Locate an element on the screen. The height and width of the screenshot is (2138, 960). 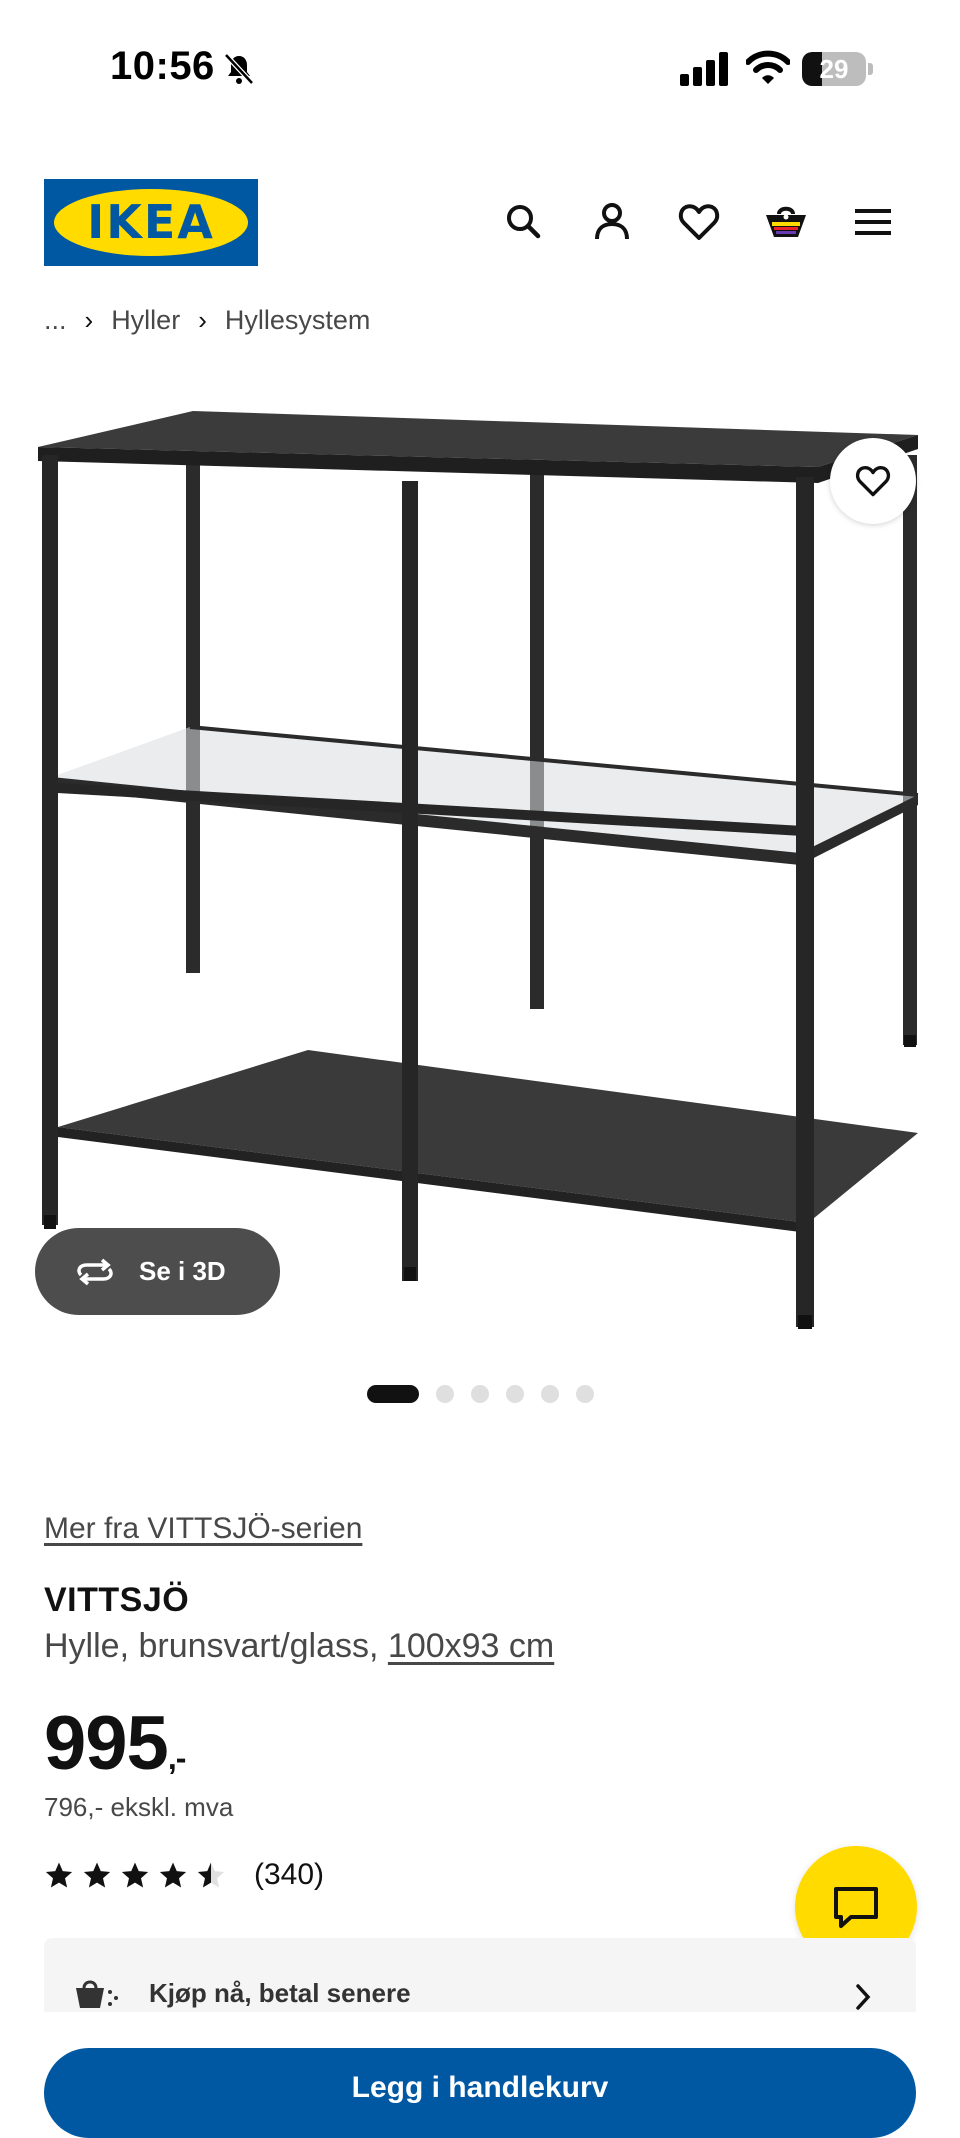
buy-now-pay-later-row: Kjøp nå, betal senere is located at coordinates (480, 1975).